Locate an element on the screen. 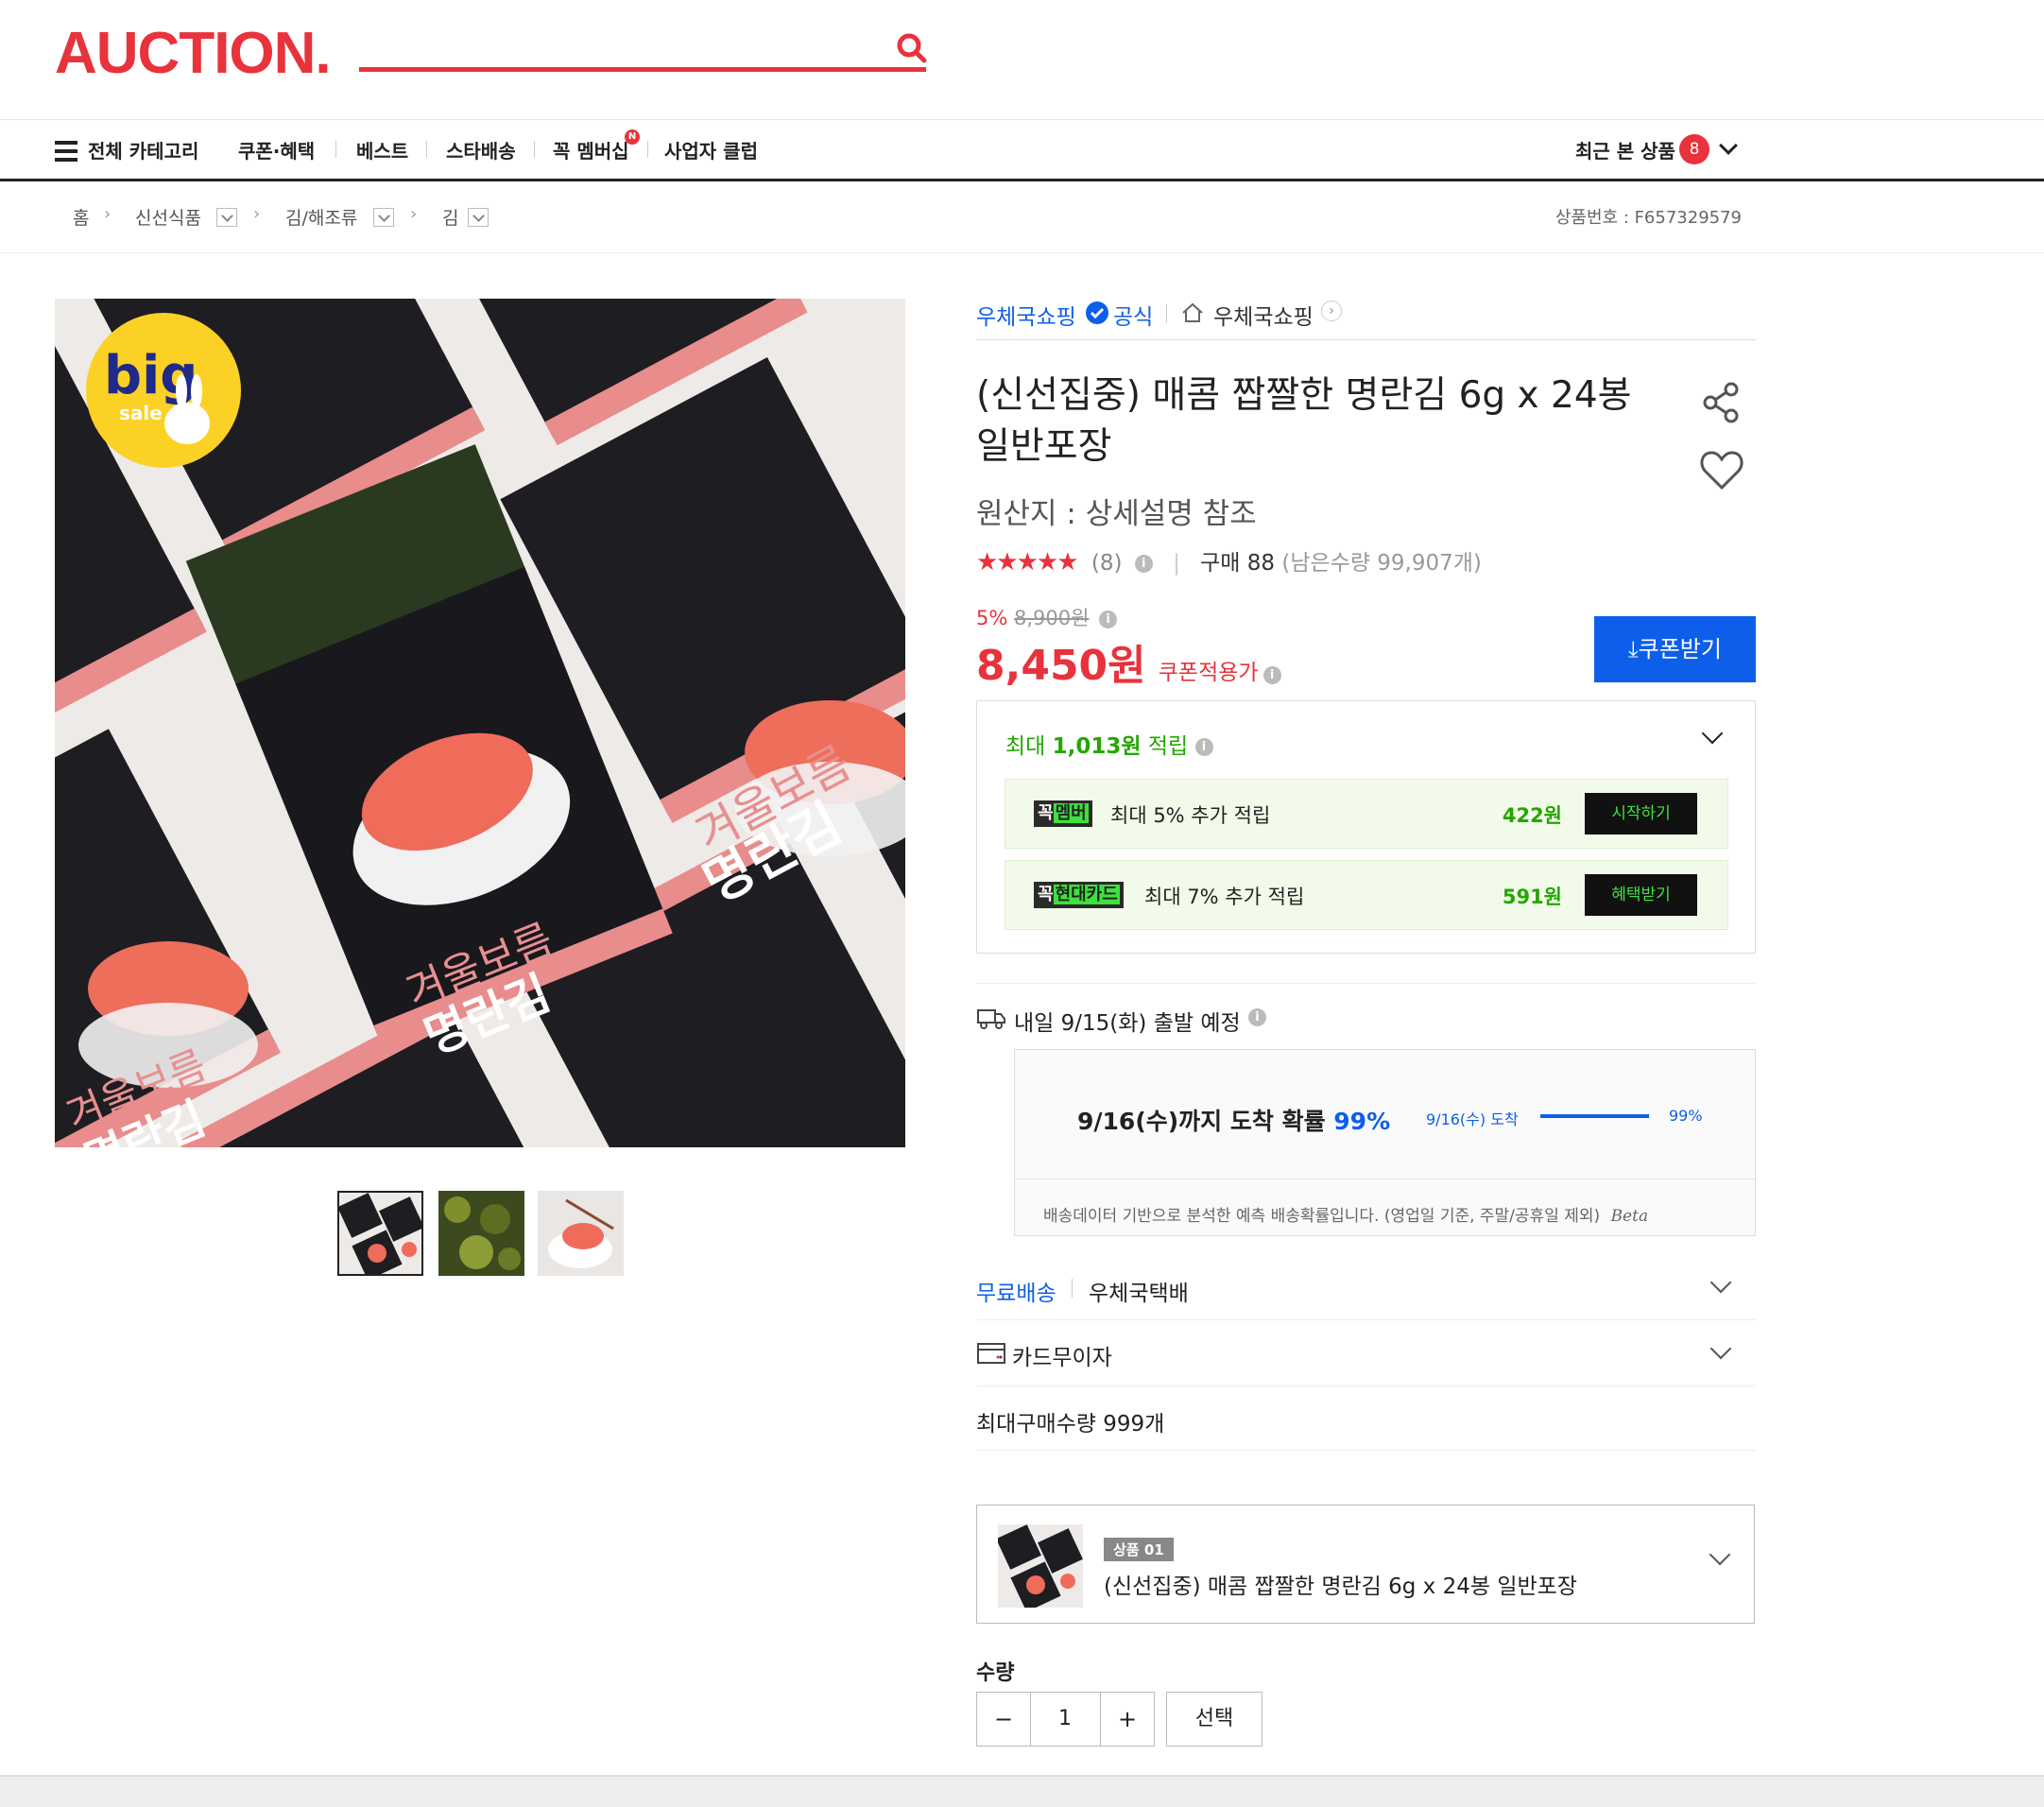  probability-bar-fill is located at coordinates (1594, 1116).